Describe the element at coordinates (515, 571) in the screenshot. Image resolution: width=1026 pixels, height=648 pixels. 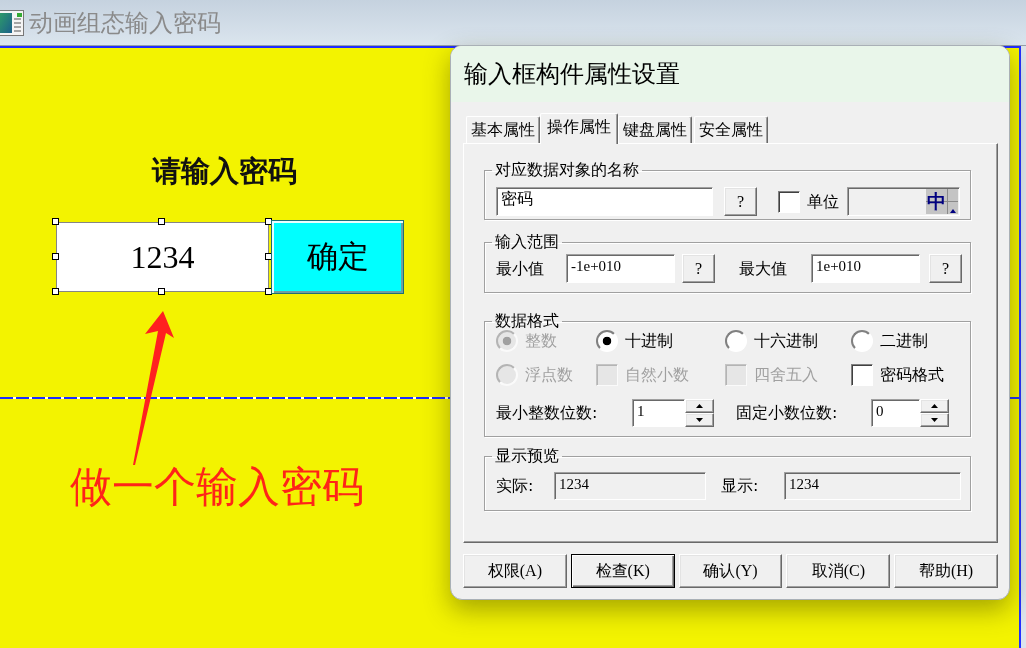
I see `dialog-button: 权限(A)` at that location.